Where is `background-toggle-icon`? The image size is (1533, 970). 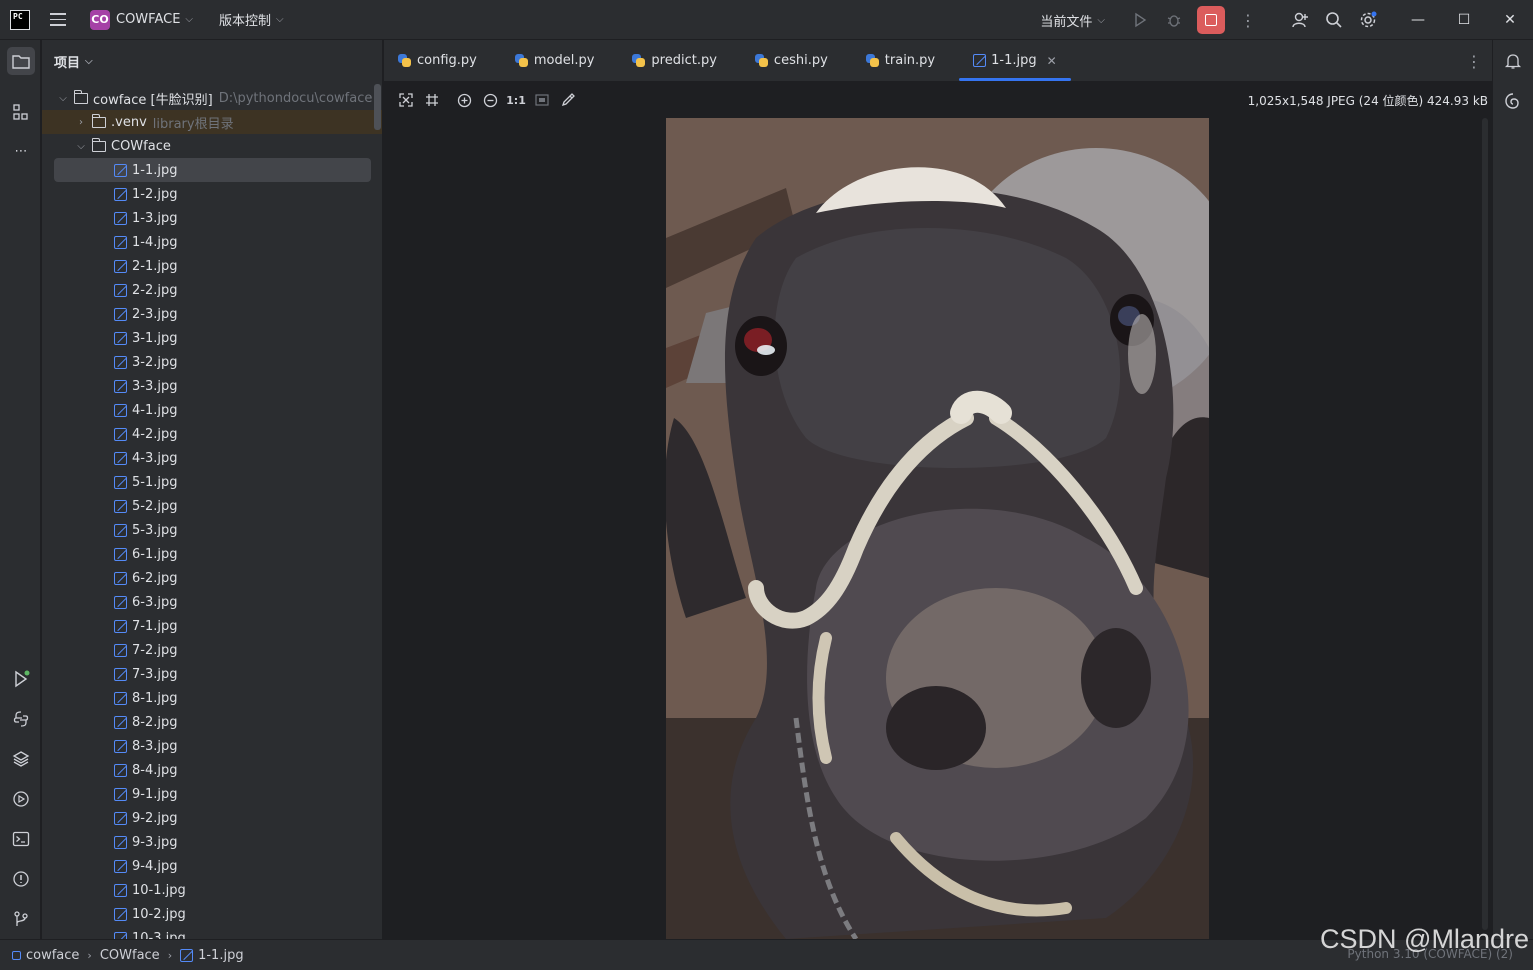 background-toggle-icon is located at coordinates (542, 100).